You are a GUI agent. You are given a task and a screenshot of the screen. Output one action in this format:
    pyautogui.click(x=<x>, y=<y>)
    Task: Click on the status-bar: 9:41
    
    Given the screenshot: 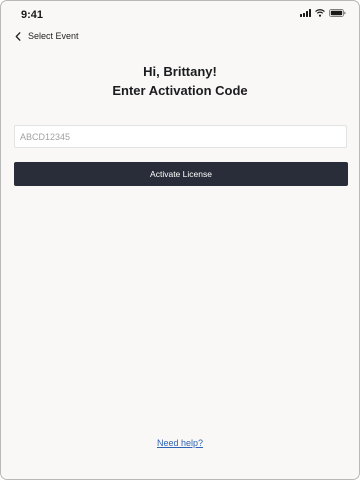 What is the action you would take?
    pyautogui.click(x=180, y=13)
    